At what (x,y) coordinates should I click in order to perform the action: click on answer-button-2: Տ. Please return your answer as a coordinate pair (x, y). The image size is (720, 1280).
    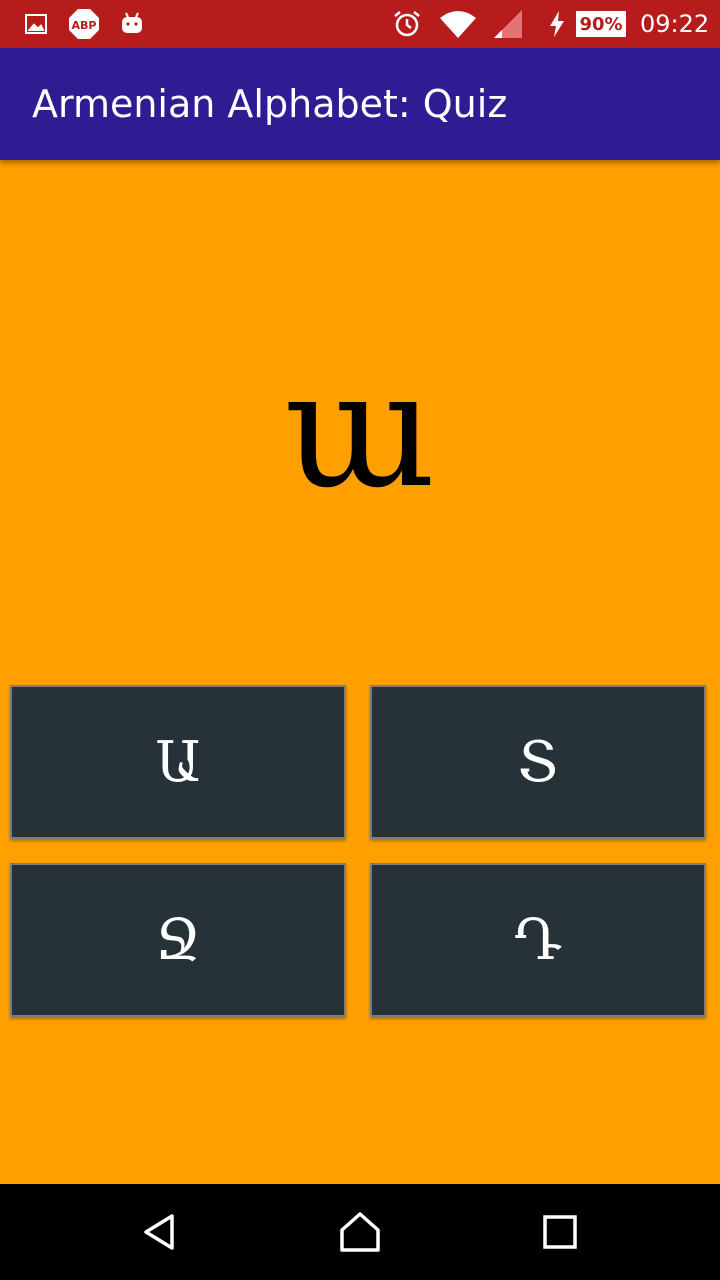
    Looking at the image, I should click on (538, 762).